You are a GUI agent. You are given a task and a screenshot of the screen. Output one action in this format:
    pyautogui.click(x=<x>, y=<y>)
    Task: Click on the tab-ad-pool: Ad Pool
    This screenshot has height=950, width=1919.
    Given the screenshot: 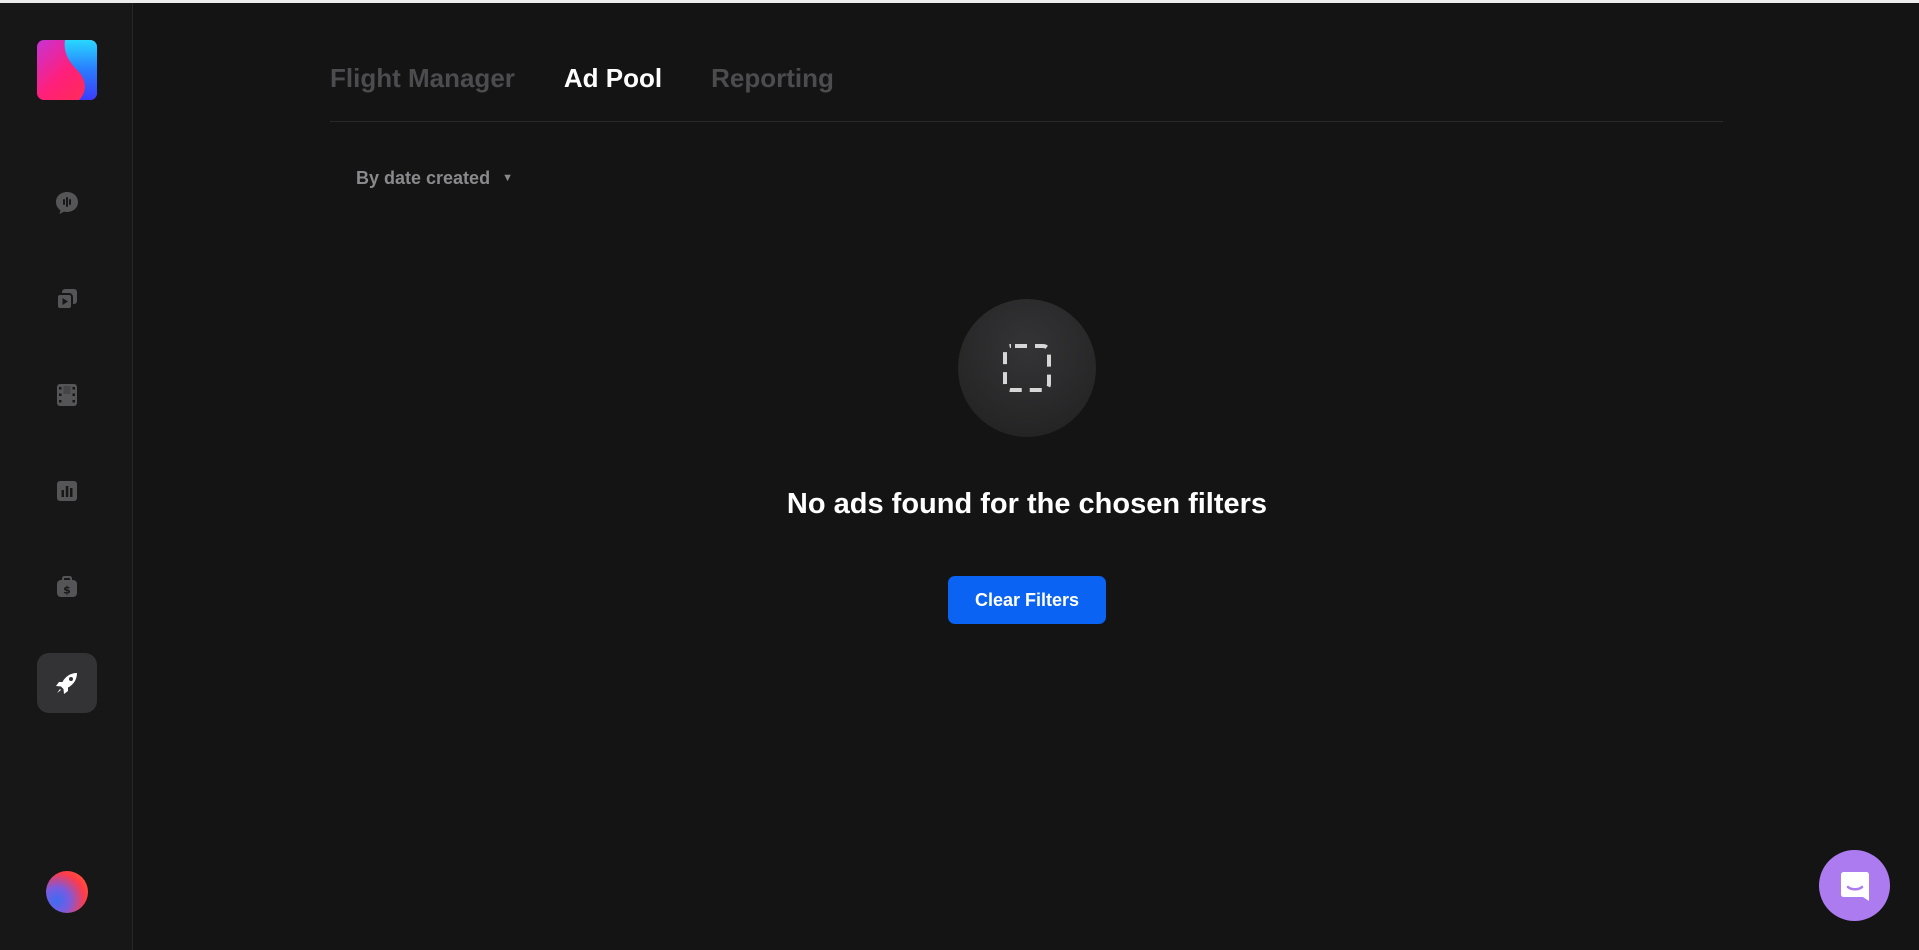 What is the action you would take?
    pyautogui.click(x=613, y=78)
    